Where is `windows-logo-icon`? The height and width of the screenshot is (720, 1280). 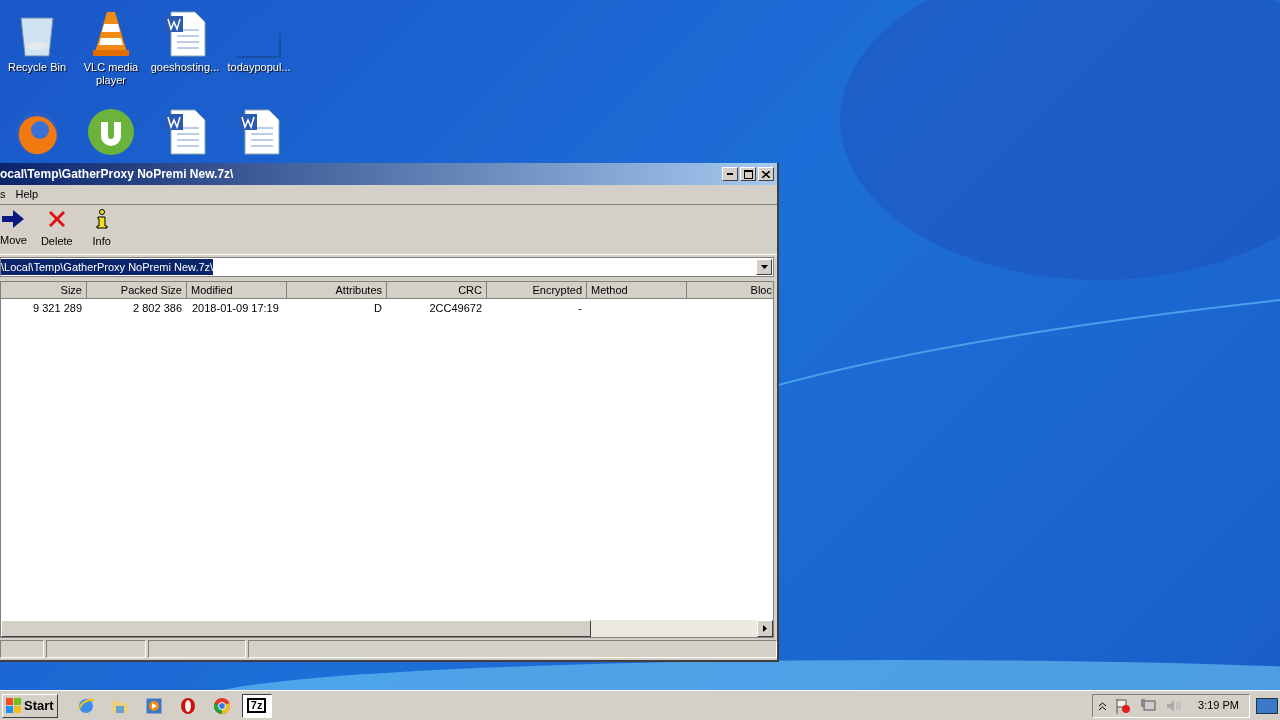
windows-logo-icon is located at coordinates (14, 705).